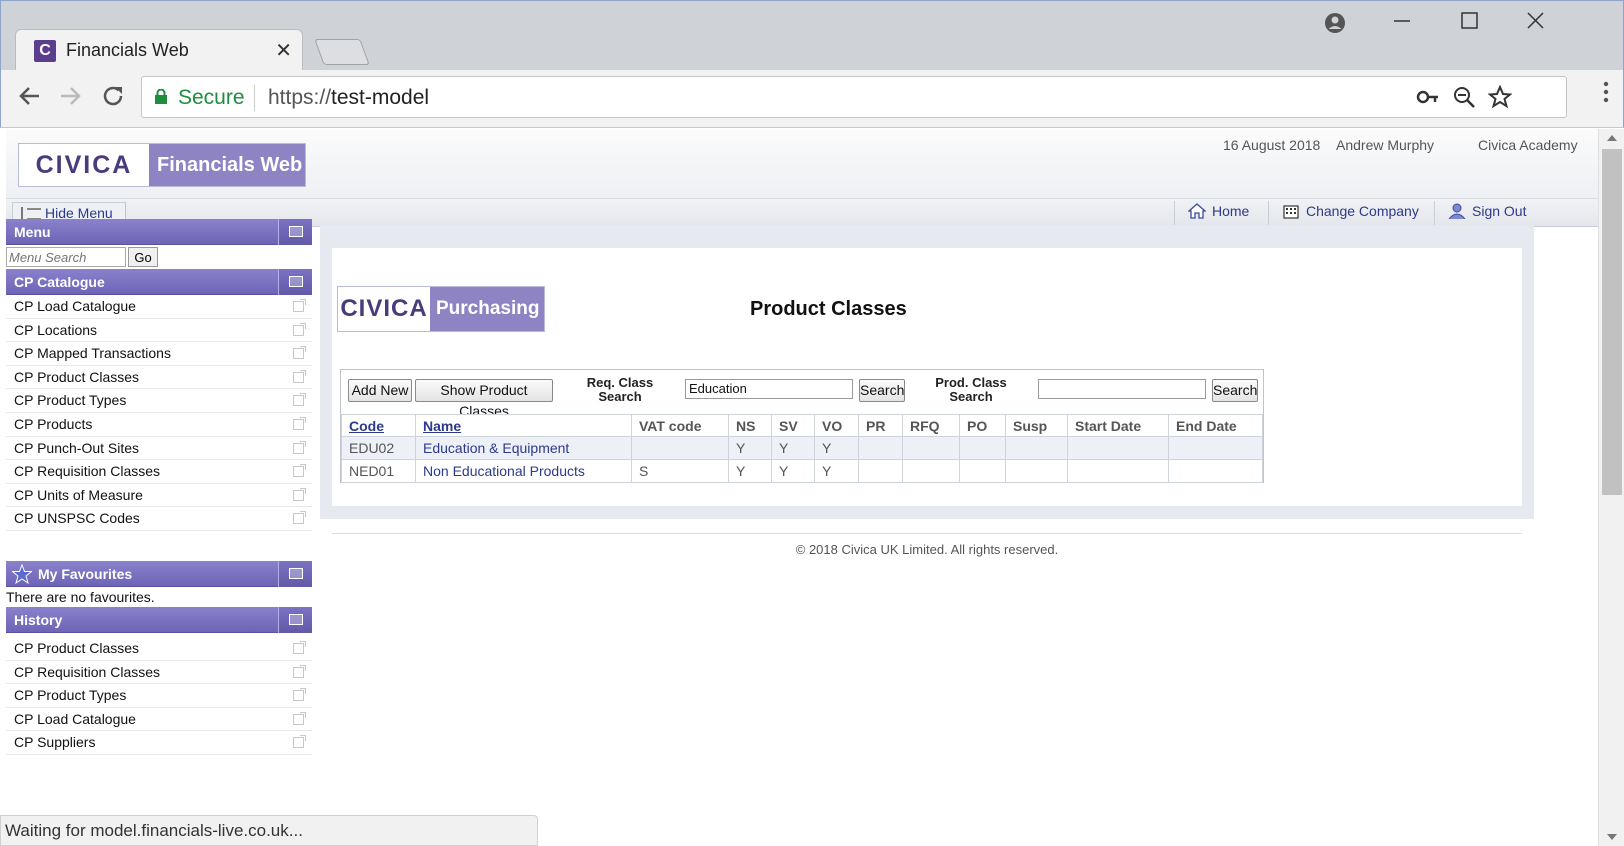 The image size is (1624, 846). What do you see at coordinates (87, 471) in the screenshot?
I see `sidebar-item-label: CP Requisition Classes` at bounding box center [87, 471].